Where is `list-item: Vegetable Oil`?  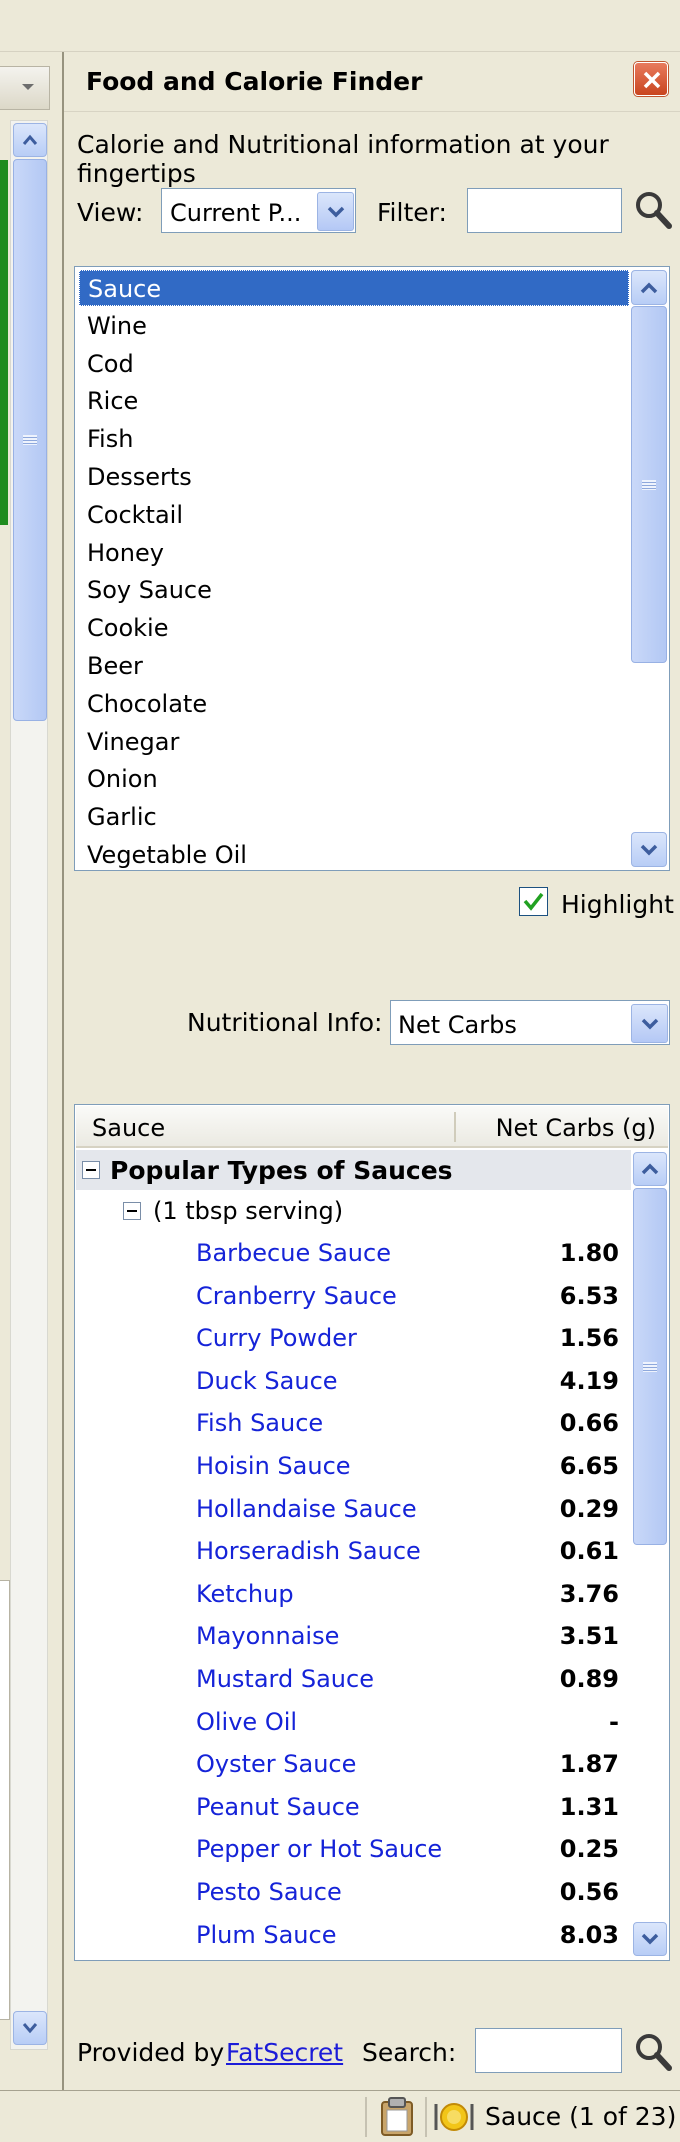 list-item: Vegetable Oil is located at coordinates (354, 855).